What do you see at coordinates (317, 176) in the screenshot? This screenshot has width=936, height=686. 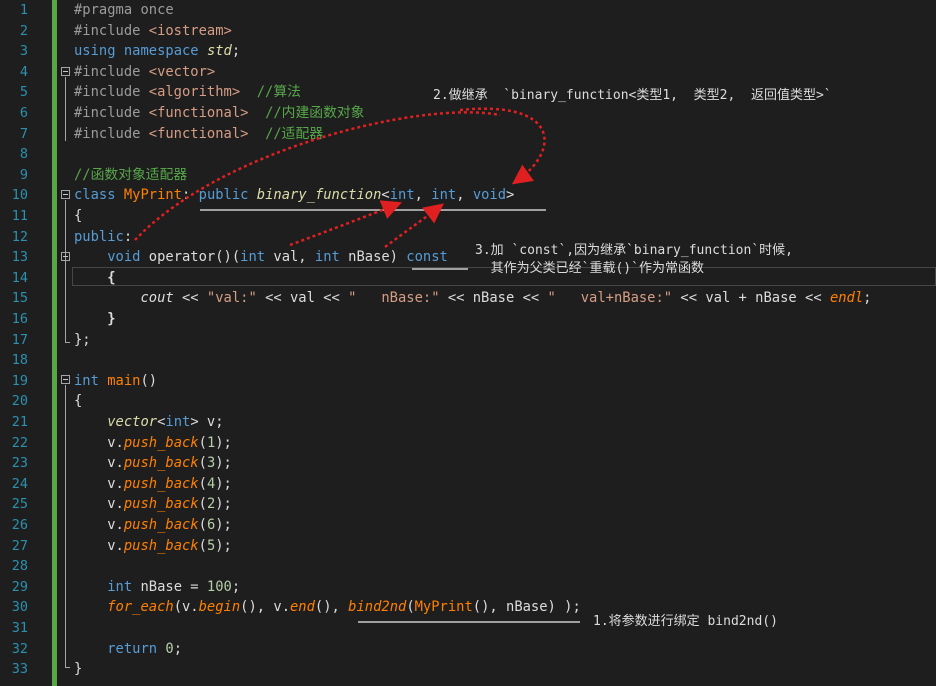 I see `arrow-public-to-base` at bounding box center [317, 176].